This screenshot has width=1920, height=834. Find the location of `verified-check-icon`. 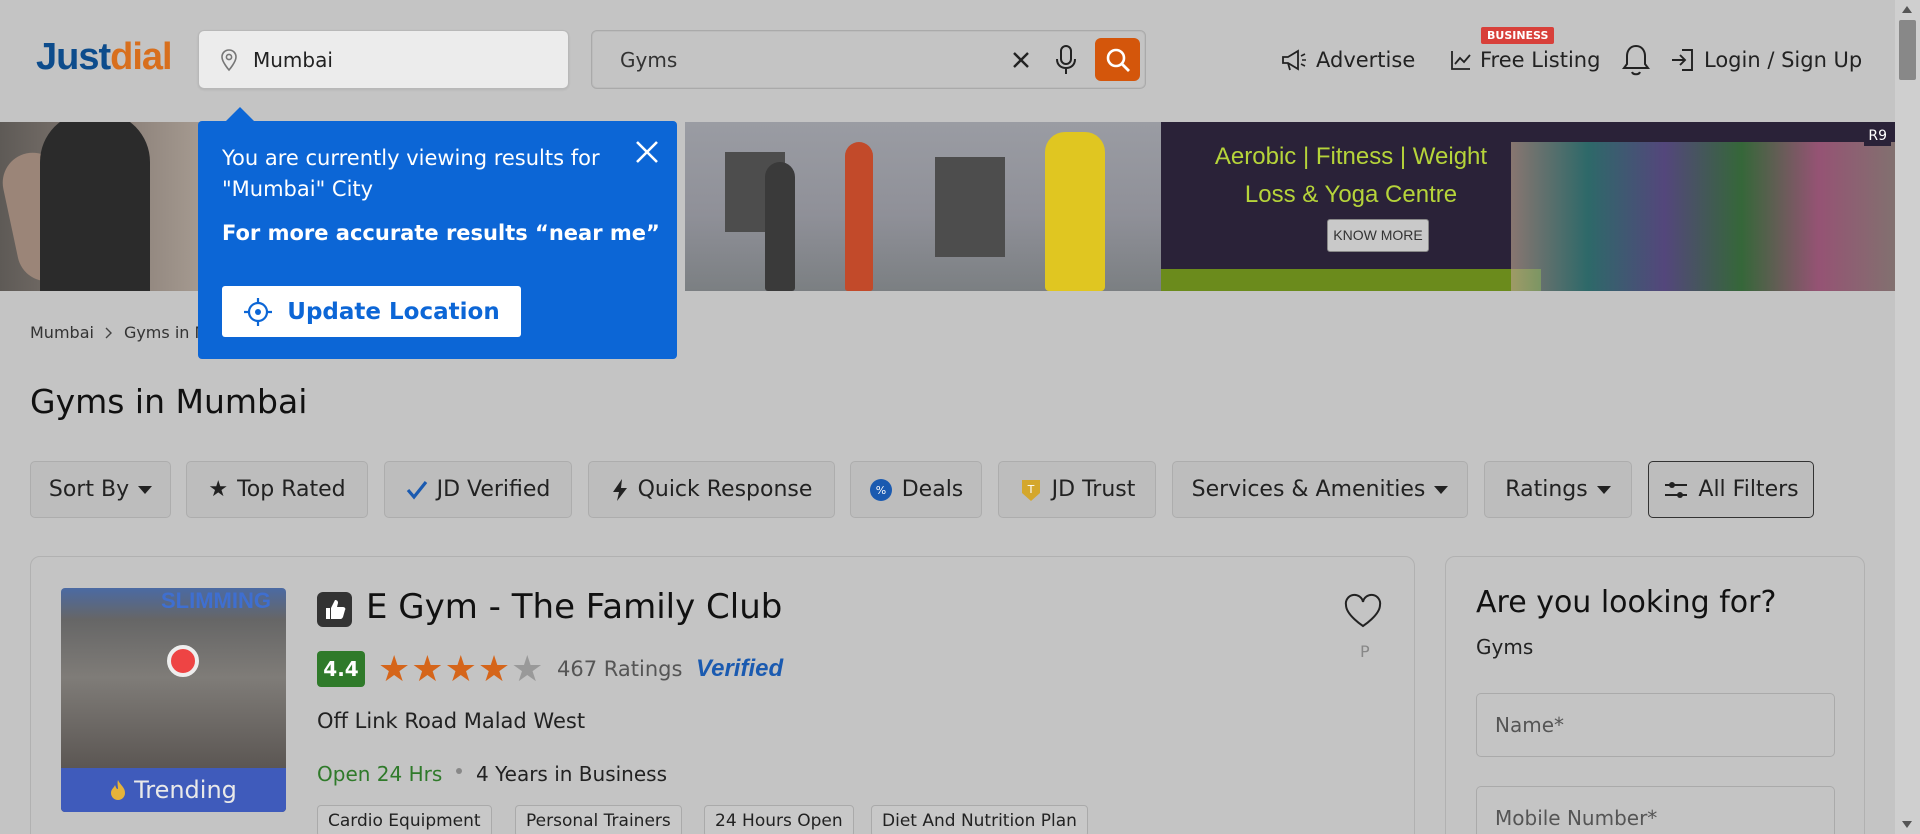

verified-check-icon is located at coordinates (416, 490).